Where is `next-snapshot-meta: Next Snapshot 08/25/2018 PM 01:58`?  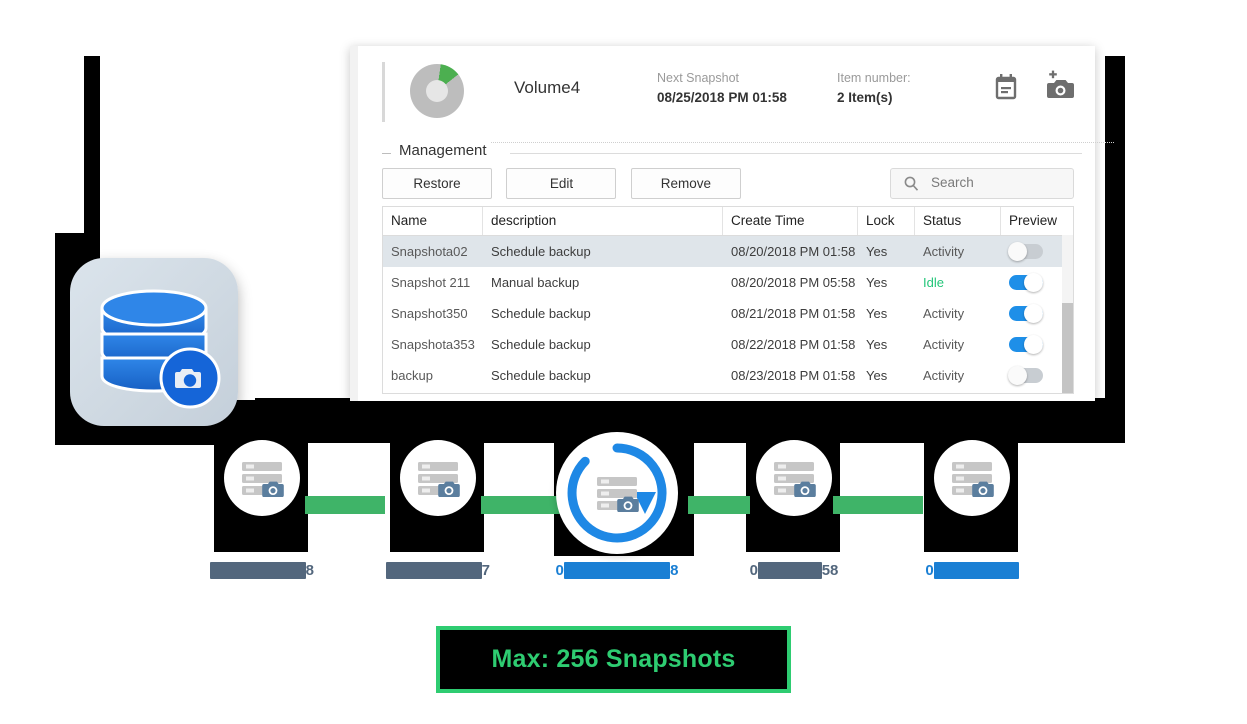 next-snapshot-meta: Next Snapshot 08/25/2018 PM 01:58 is located at coordinates (722, 88).